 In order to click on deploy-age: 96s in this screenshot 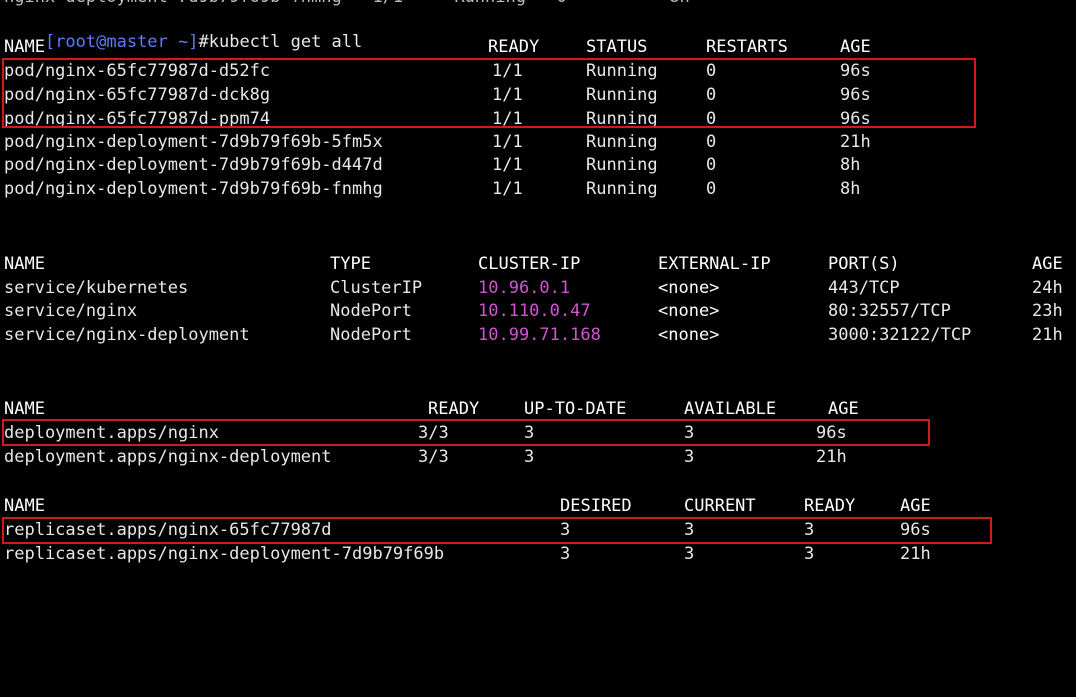, I will do `click(831, 433)`.